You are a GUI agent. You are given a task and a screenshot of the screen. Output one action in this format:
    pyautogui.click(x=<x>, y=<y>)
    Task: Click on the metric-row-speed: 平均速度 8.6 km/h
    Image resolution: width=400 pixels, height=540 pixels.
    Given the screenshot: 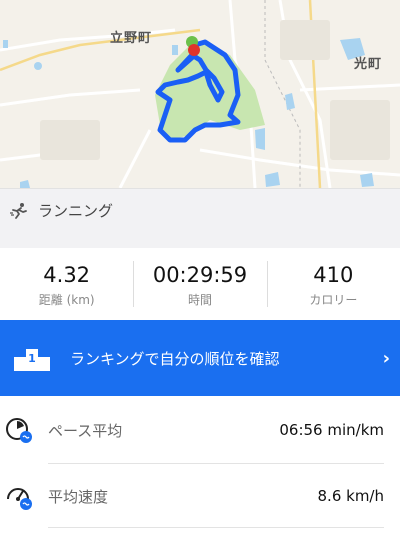 What is the action you would take?
    pyautogui.click(x=200, y=496)
    